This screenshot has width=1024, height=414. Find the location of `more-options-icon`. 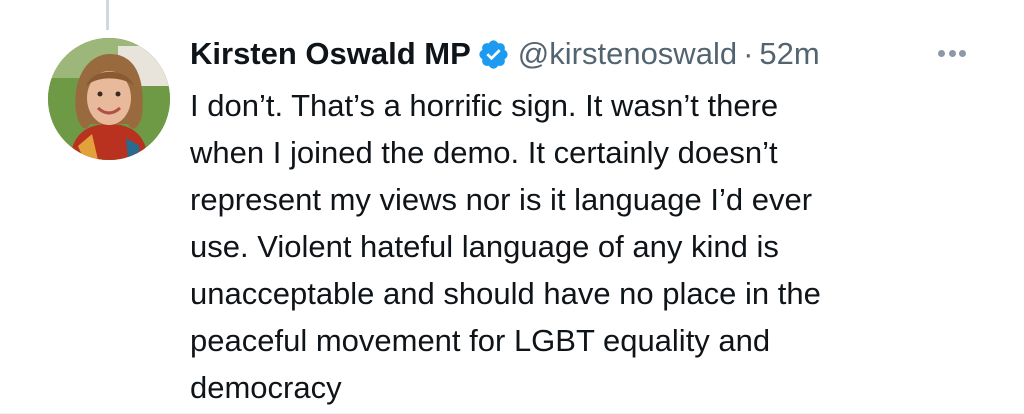

more-options-icon is located at coordinates (952, 53).